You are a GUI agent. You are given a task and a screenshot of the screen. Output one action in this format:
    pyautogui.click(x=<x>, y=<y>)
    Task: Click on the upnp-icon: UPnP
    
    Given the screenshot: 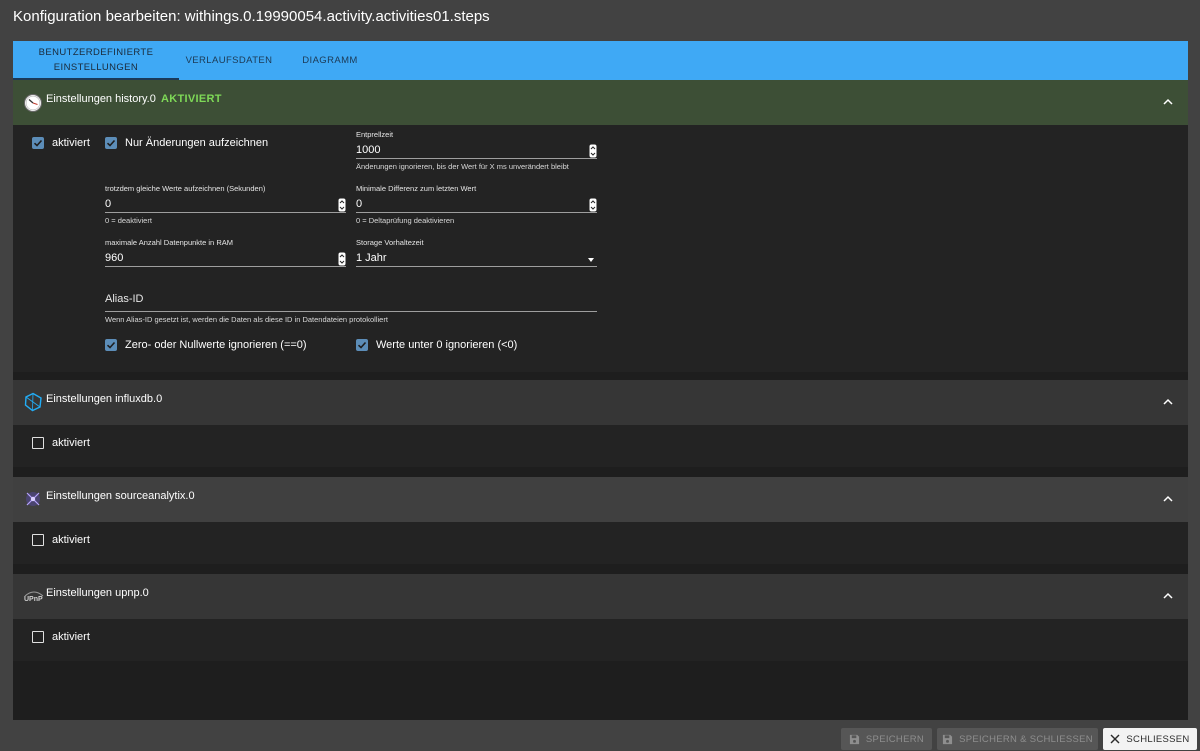 What is the action you would take?
    pyautogui.click(x=34, y=597)
    